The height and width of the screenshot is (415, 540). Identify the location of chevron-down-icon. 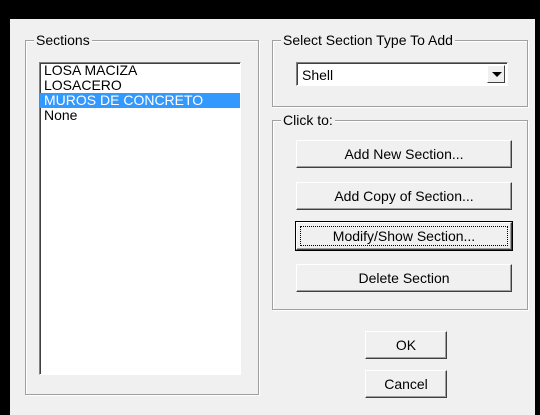
(497, 74).